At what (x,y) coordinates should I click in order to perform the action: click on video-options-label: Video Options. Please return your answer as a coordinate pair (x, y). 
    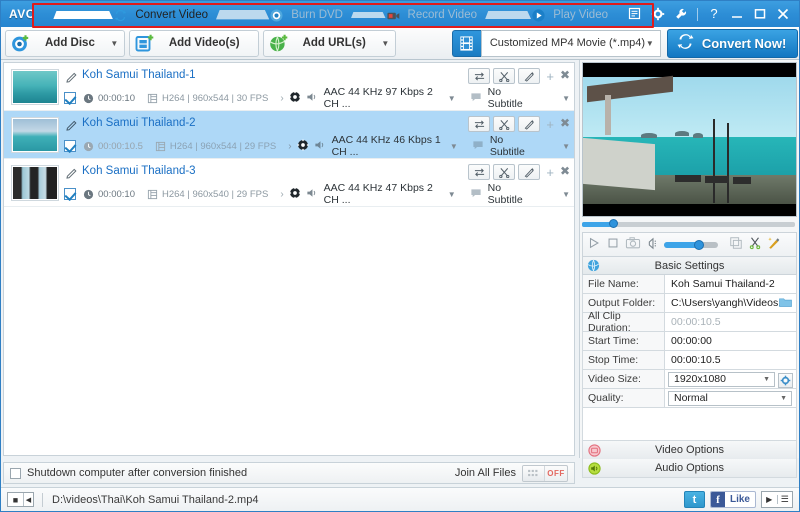
    Looking at the image, I should click on (689, 450).